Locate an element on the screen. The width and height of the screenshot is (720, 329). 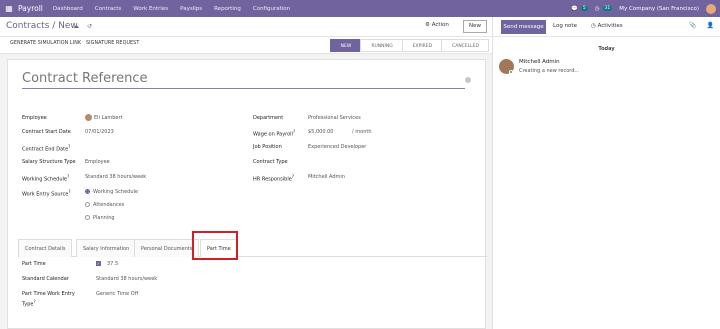
job-position-label: Job Position is located at coordinates (267, 147).